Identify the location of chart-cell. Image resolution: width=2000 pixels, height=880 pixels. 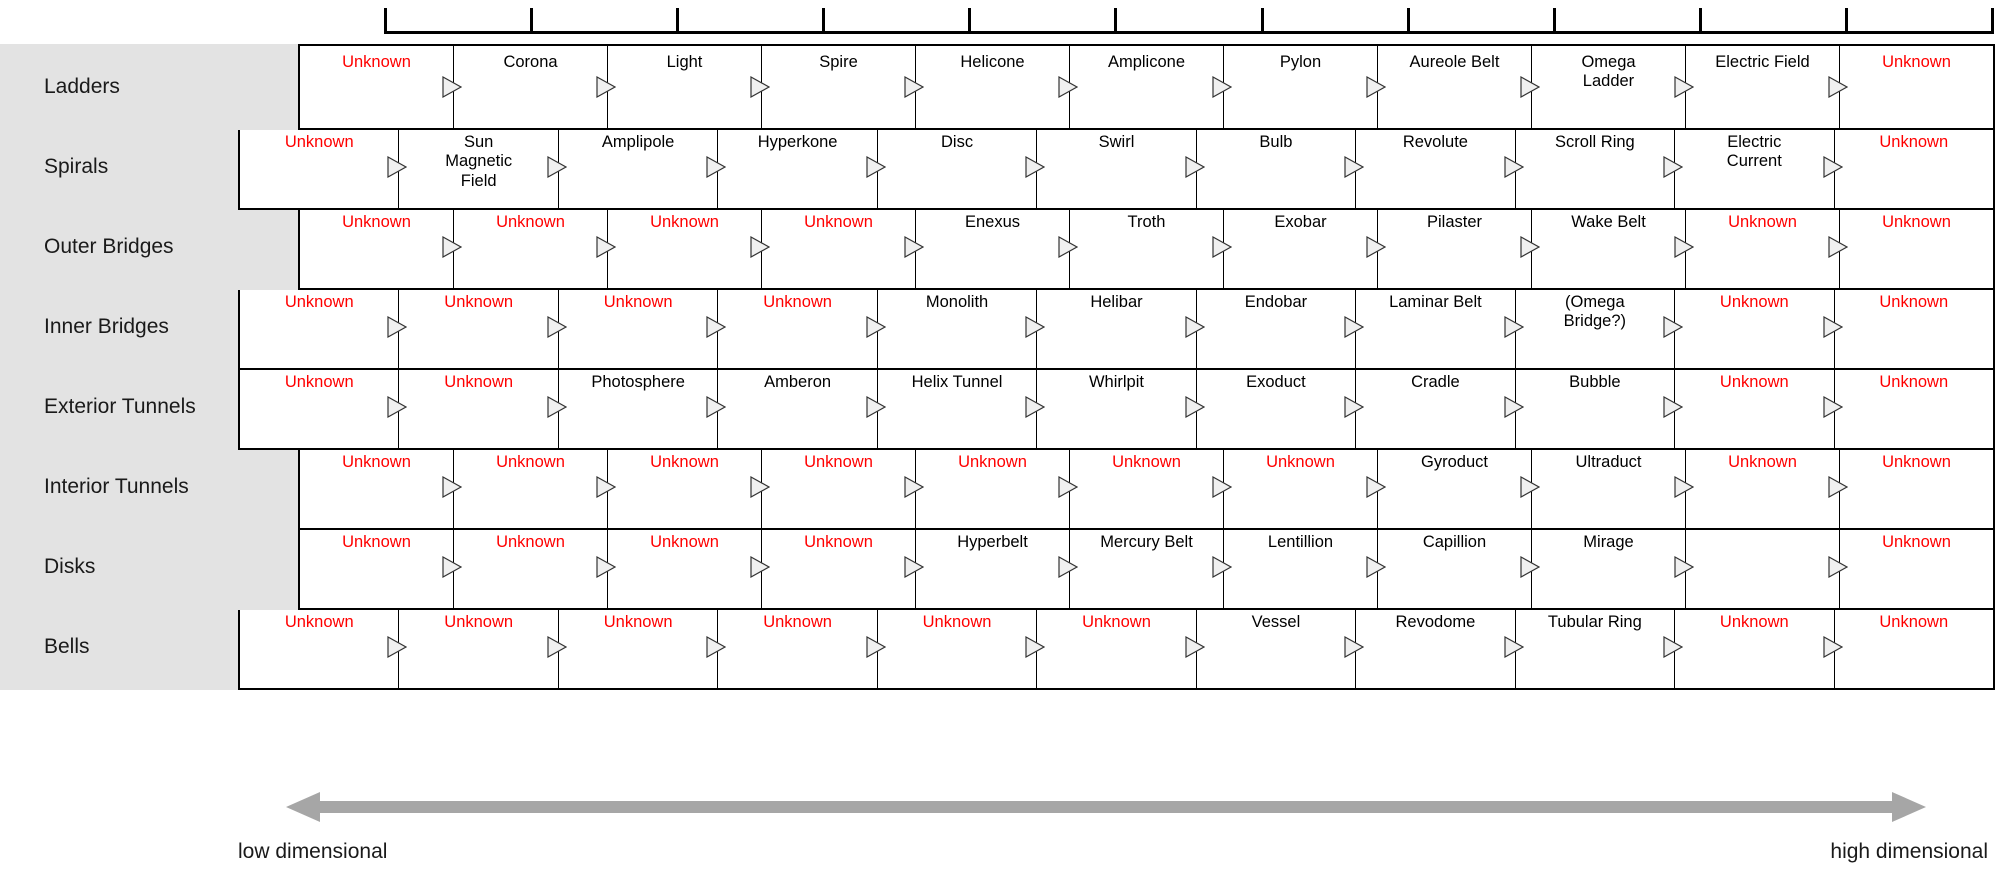
(1767, 567).